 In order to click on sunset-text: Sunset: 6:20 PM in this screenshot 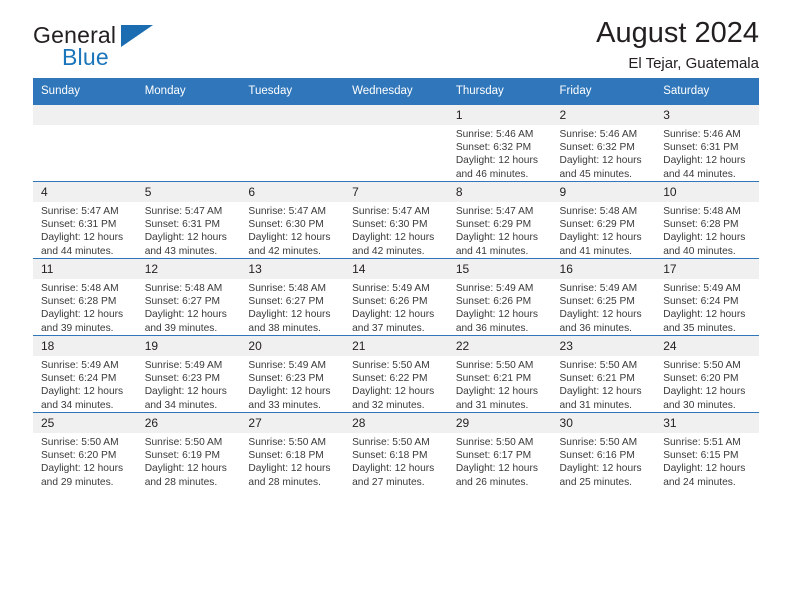, I will do `click(701, 379)`.